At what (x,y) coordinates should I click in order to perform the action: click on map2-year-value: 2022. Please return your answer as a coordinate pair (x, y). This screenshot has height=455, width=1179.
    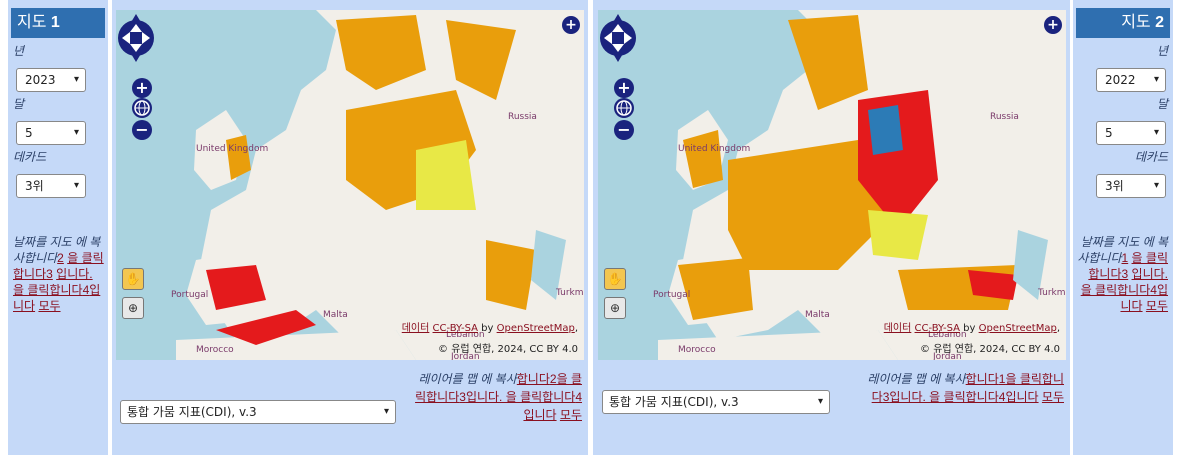
    Looking at the image, I should click on (1120, 80).